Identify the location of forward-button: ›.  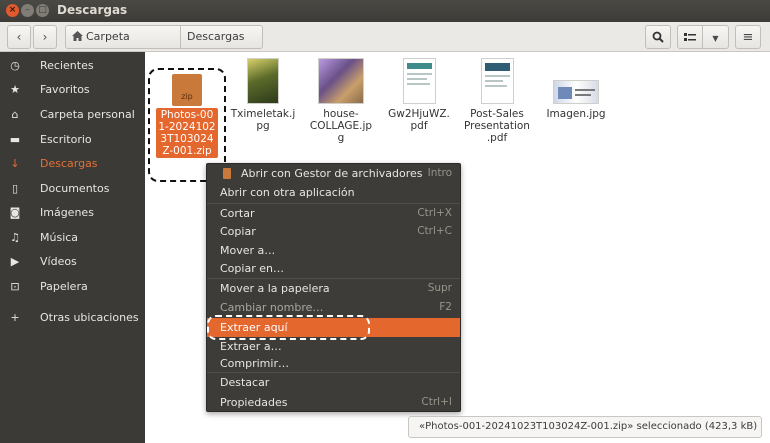
(45, 37).